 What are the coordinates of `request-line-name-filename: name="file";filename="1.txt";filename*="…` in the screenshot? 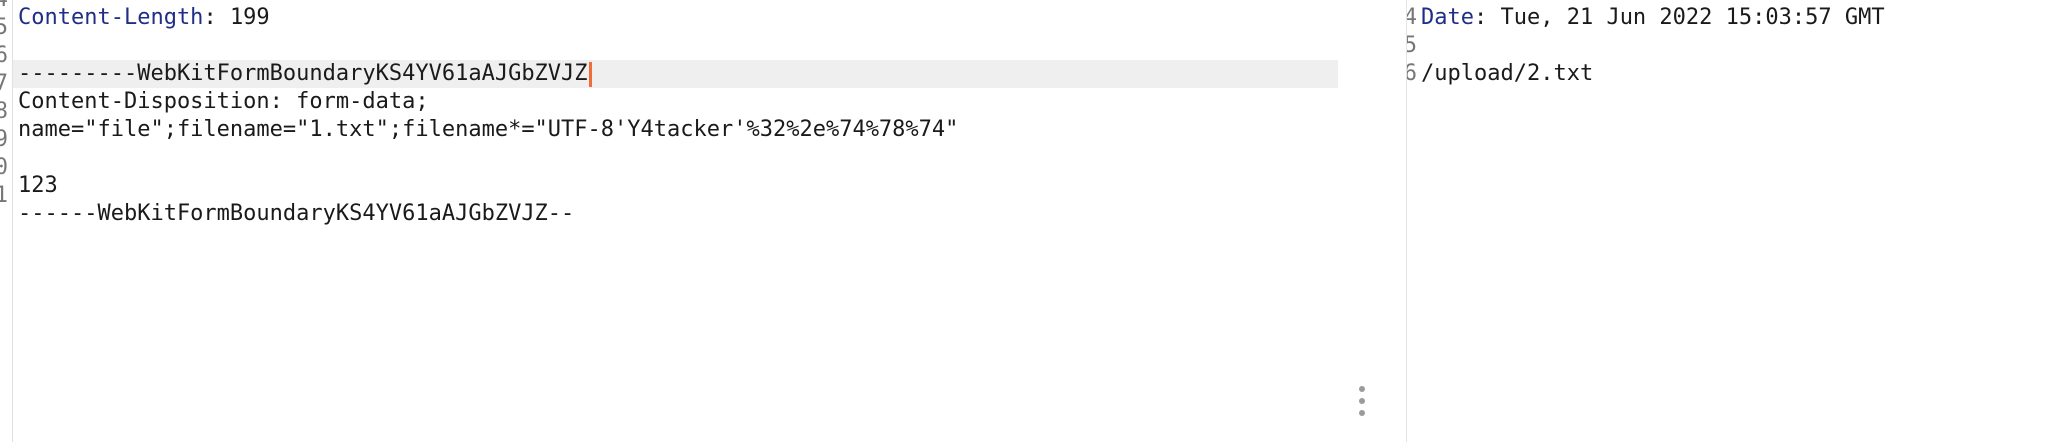 It's located at (488, 130).